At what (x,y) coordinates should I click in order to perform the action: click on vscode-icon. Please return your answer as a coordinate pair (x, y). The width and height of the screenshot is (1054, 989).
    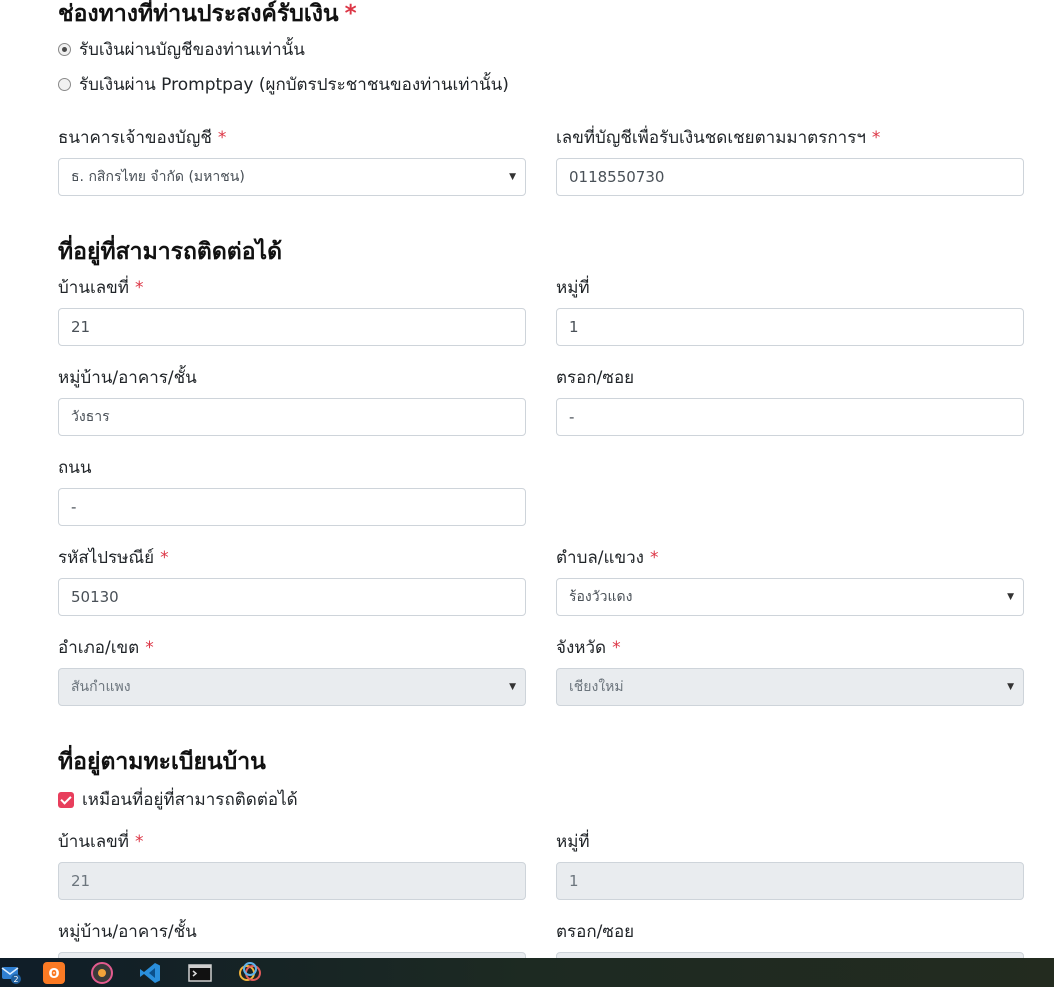
    Looking at the image, I should click on (150, 973).